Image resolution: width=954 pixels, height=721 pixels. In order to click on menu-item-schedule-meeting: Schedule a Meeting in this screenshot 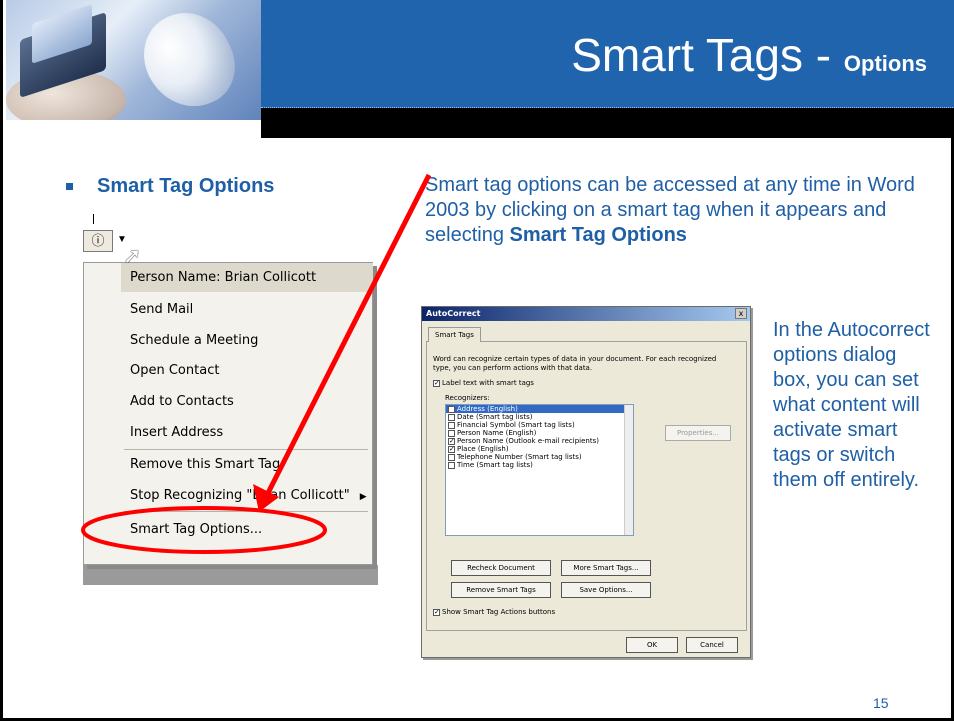, I will do `click(194, 340)`.